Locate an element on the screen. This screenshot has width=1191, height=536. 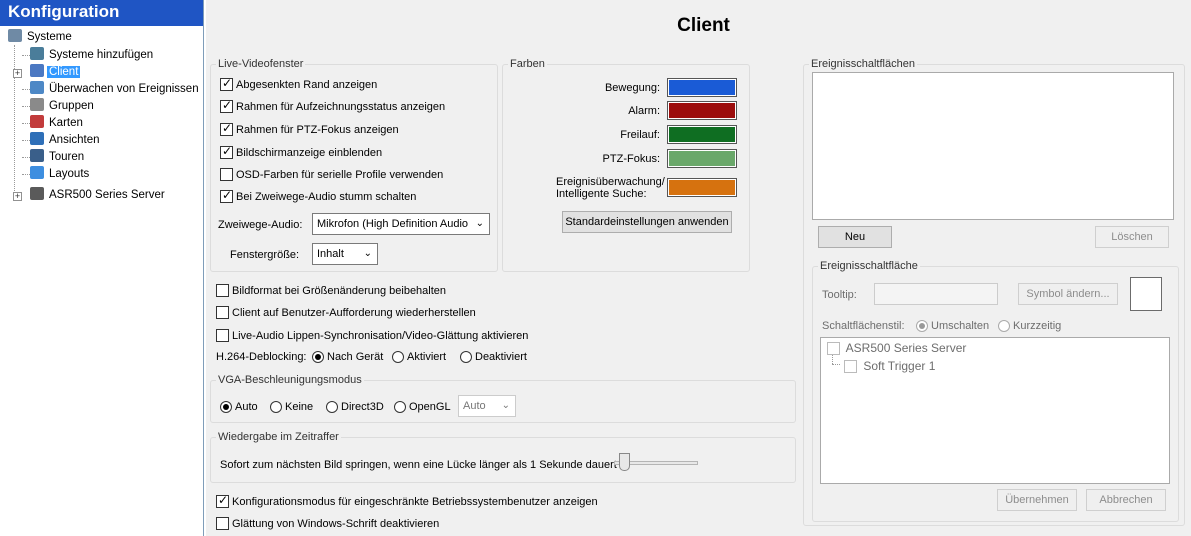
delete-button: Löschen is located at coordinates (1132, 237).